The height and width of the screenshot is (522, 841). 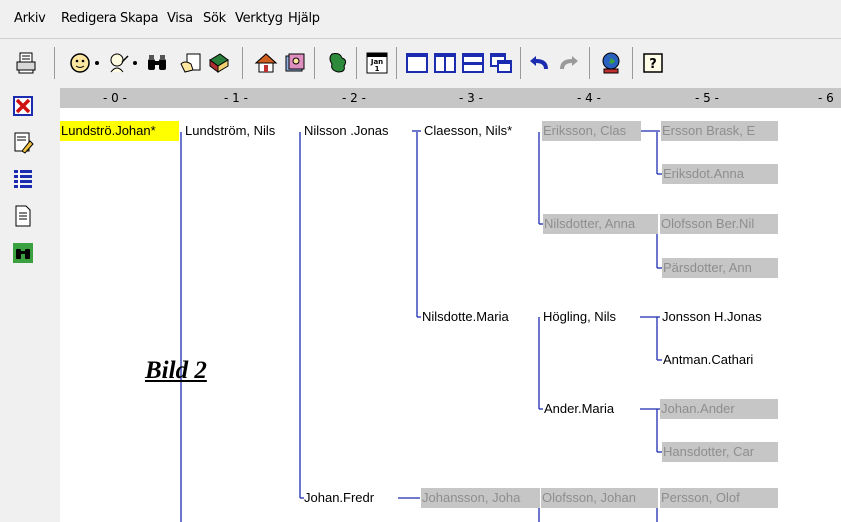 I want to click on person-node: Hansdotter, Car, so click(x=720, y=452).